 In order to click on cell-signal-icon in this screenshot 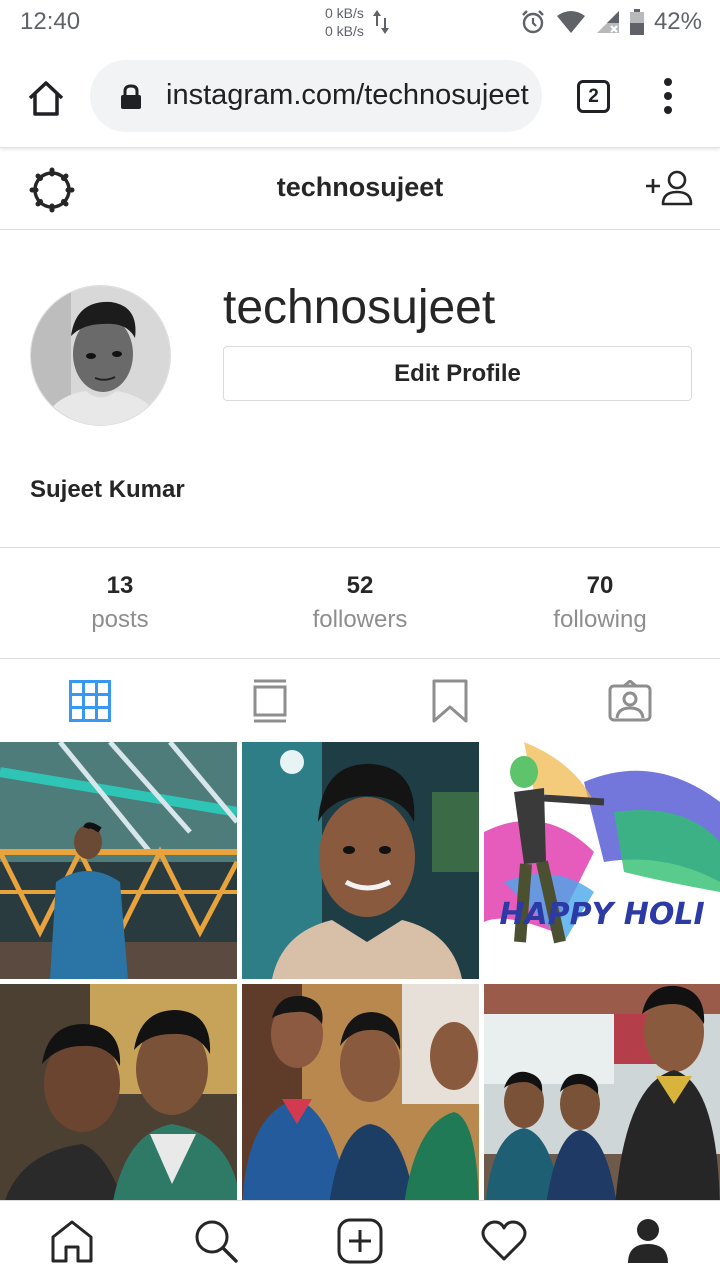, I will do `click(607, 22)`.